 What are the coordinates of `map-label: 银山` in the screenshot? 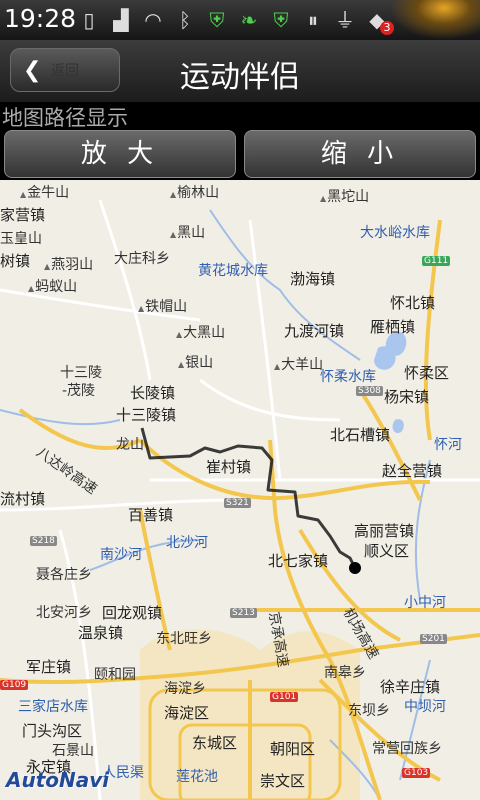 It's located at (195, 362).